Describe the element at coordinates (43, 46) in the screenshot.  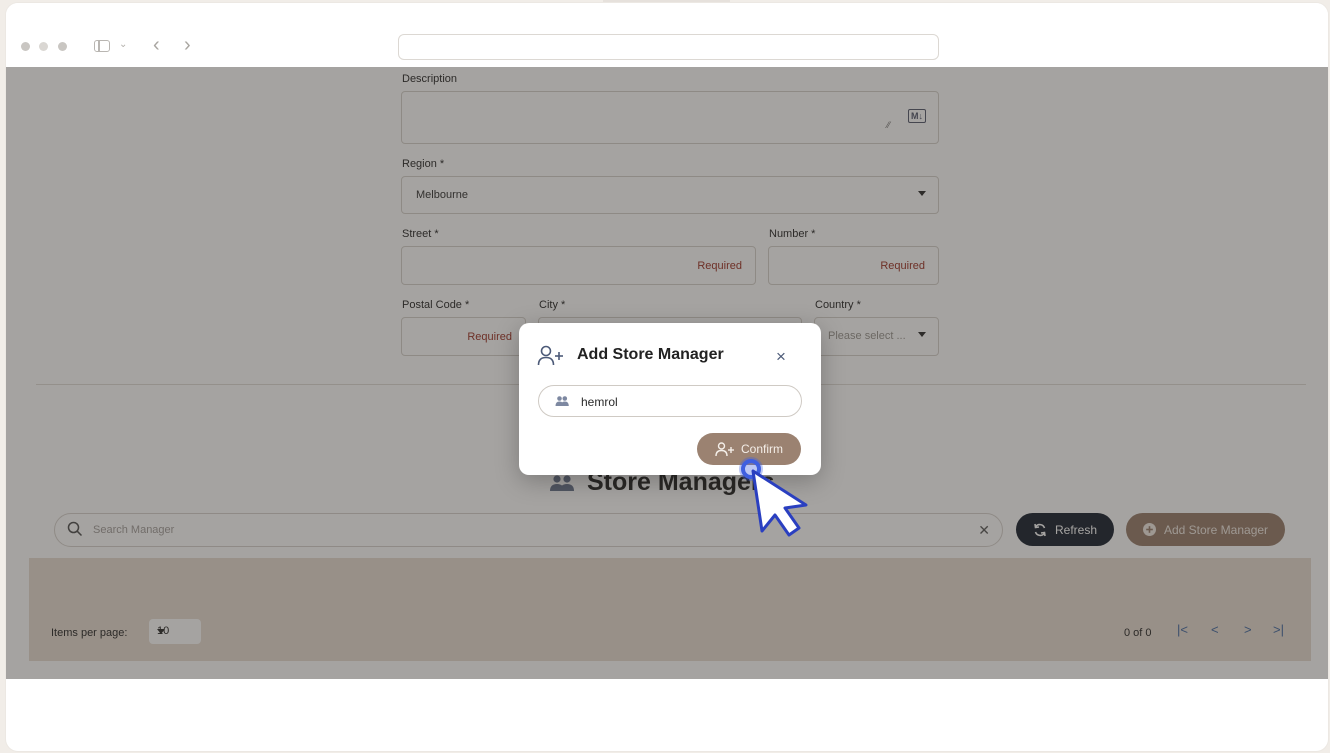
I see `window-minimize-dot` at that location.